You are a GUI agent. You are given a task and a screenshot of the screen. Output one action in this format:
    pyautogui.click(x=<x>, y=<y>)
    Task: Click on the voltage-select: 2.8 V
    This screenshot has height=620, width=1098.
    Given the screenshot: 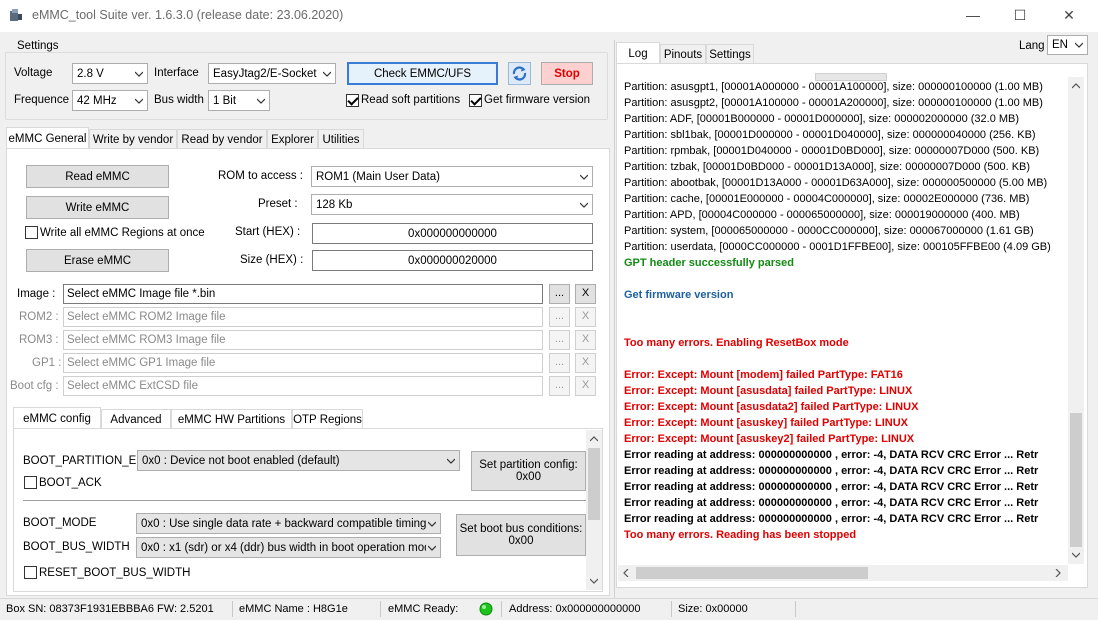 What is the action you would take?
    pyautogui.click(x=110, y=73)
    